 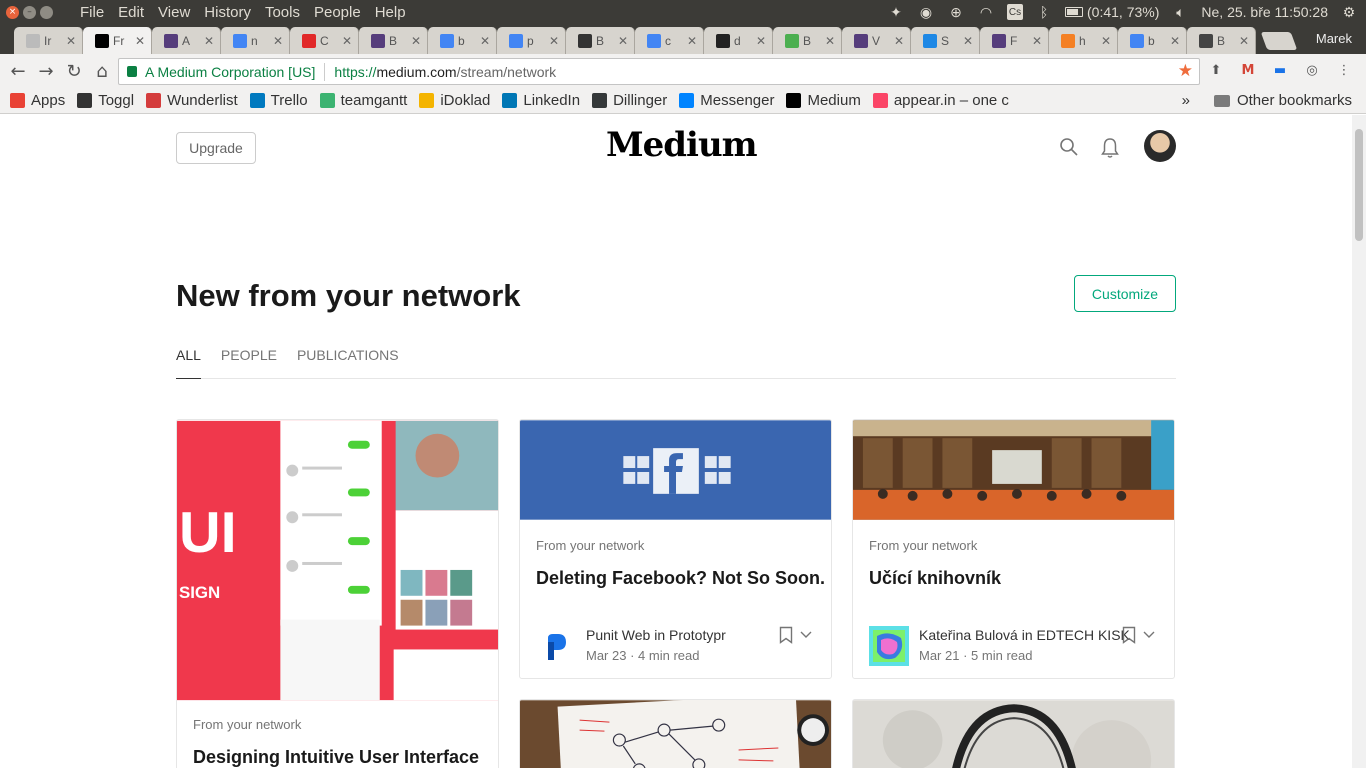 What do you see at coordinates (1014, 40) in the screenshot?
I see `browser-tab: F ✕` at bounding box center [1014, 40].